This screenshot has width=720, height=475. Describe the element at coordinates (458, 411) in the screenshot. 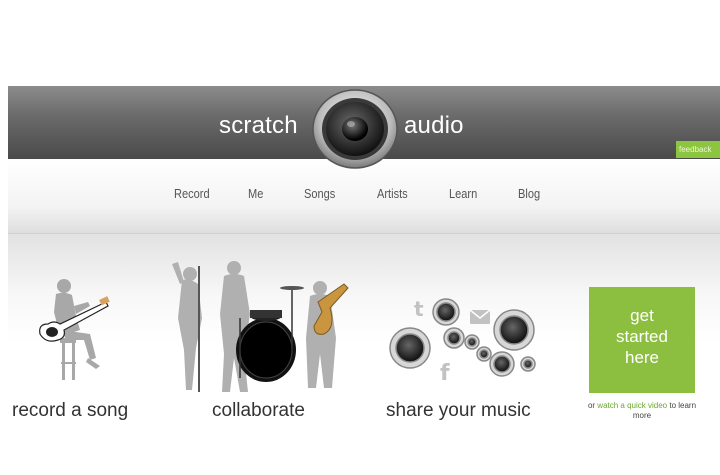

I see `feature-label-share: share your music` at that location.